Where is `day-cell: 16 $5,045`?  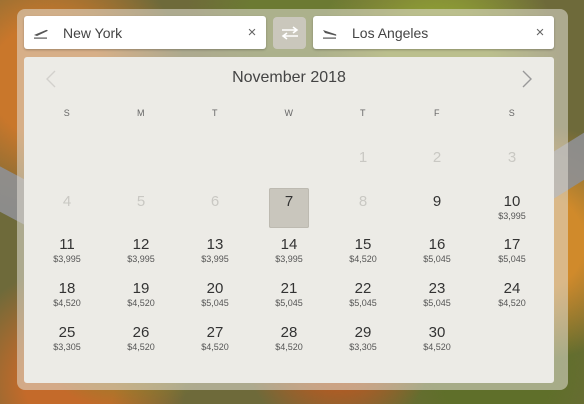 day-cell: 16 $5,045 is located at coordinates (437, 251).